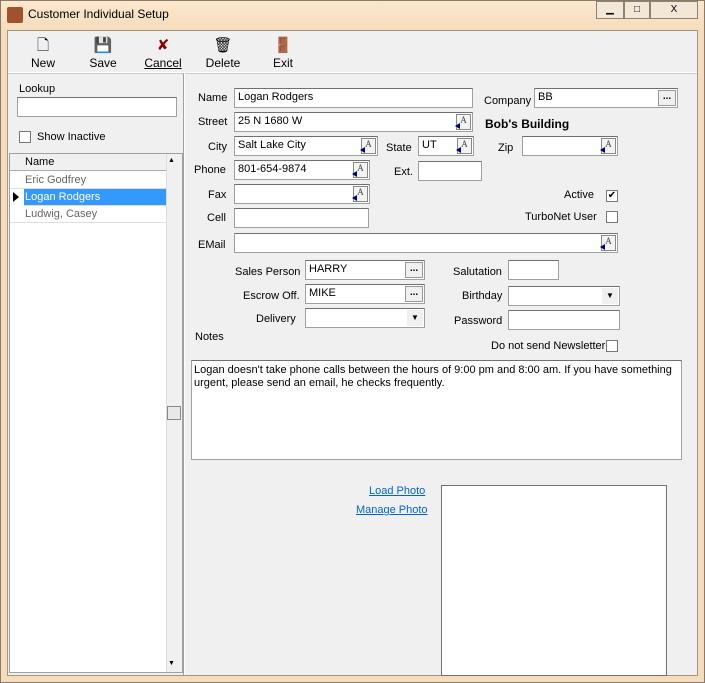  Describe the element at coordinates (545, 97) in the screenshot. I see `company-value: BB` at that location.